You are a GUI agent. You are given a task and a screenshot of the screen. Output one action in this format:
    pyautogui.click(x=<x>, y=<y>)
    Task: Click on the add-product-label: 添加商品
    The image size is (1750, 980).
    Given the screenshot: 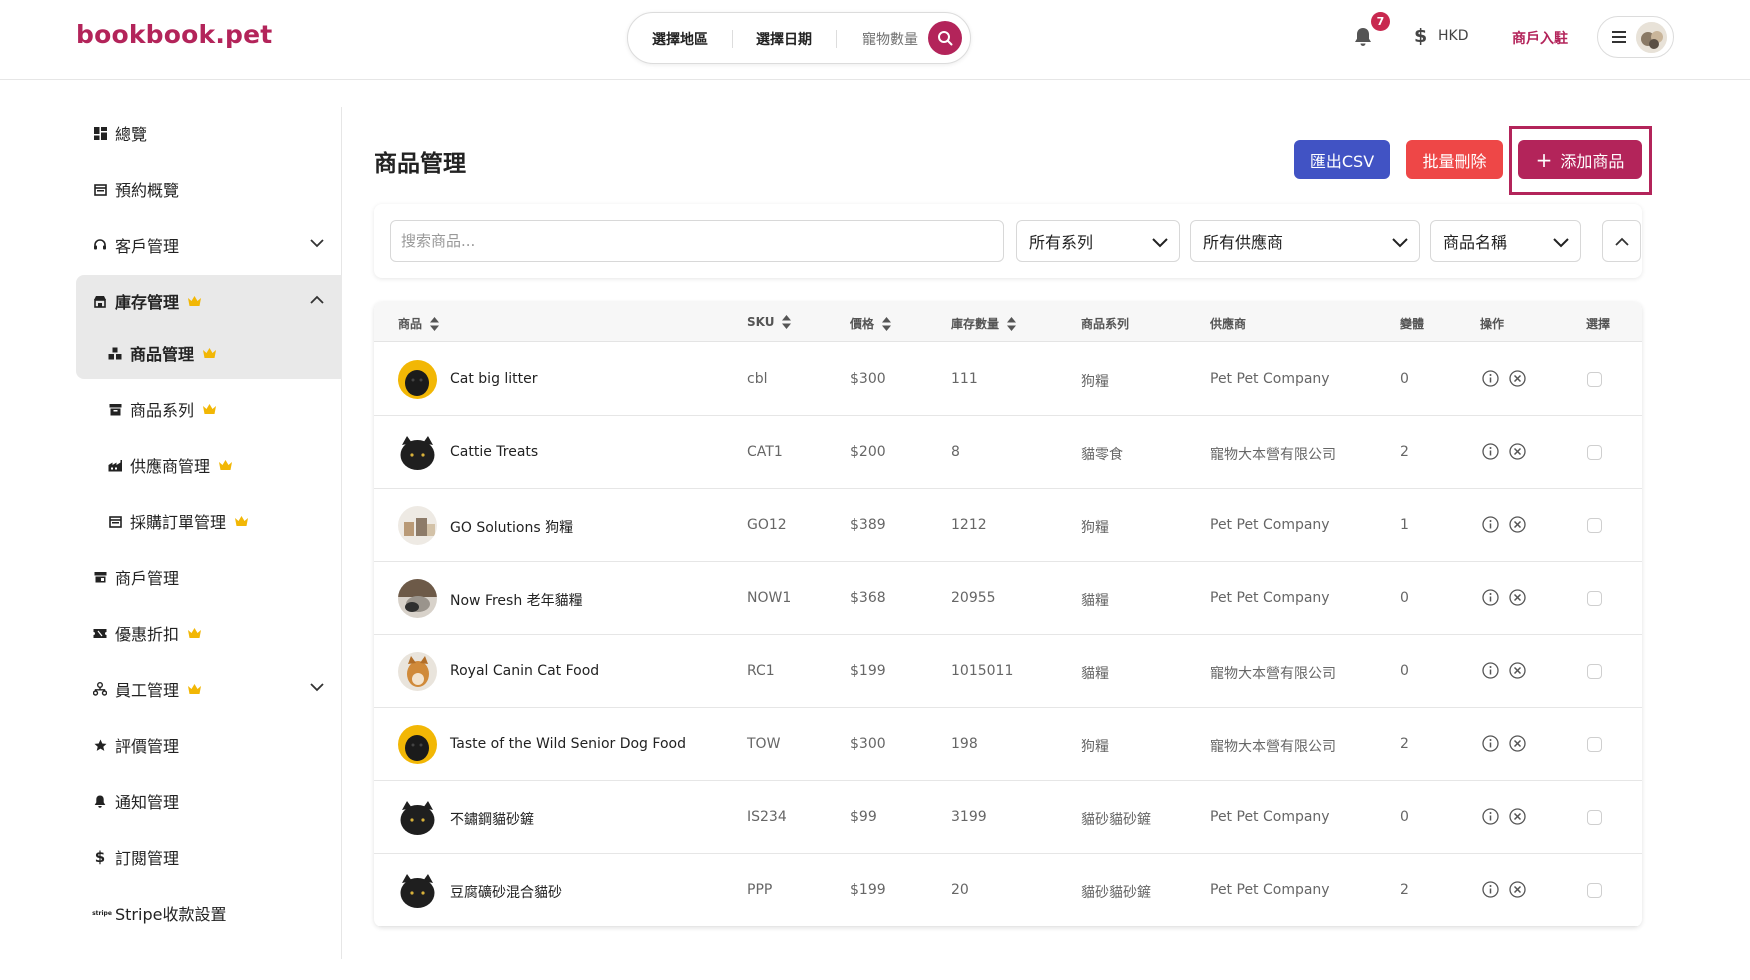 What is the action you would take?
    pyautogui.click(x=1592, y=161)
    